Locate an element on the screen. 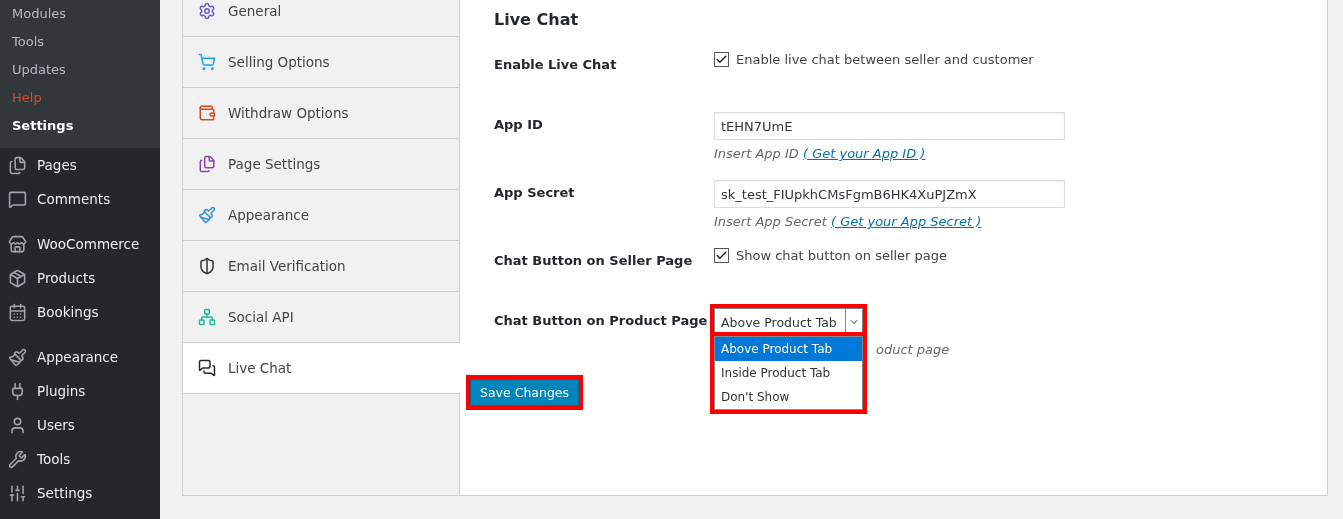 The height and width of the screenshot is (519, 1343). sidebar-item: Users is located at coordinates (80, 425).